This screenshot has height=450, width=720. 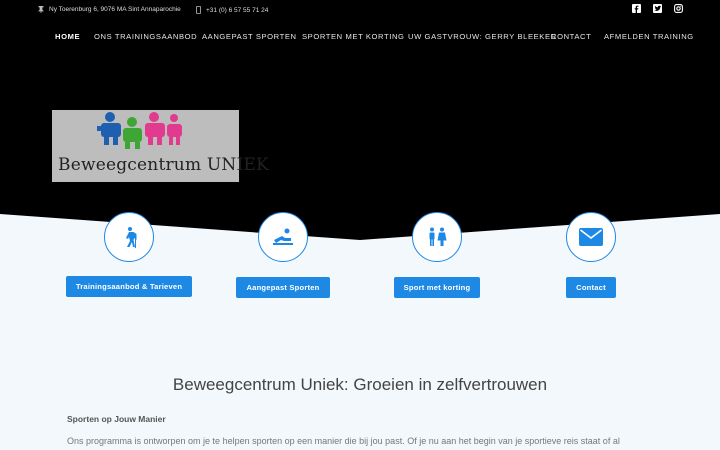 I want to click on site-logo: Beweegcentrum UNIEK, so click(x=160, y=146).